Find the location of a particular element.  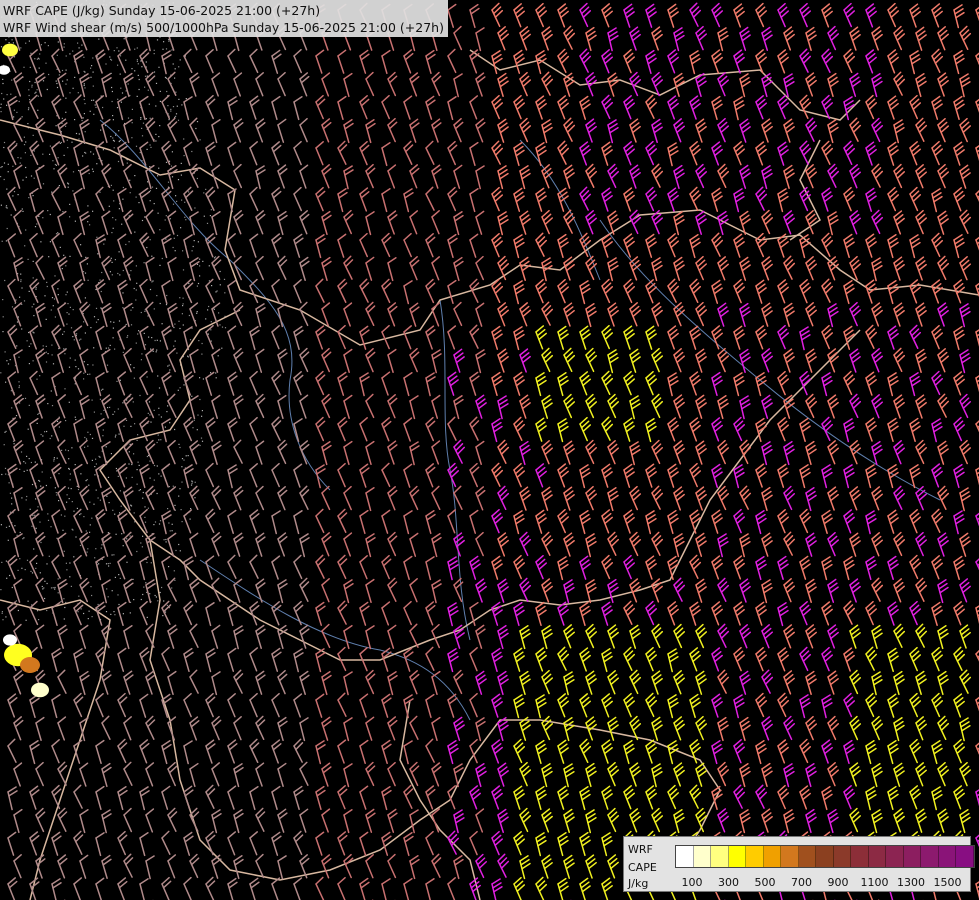

legend-variable-label: CAPE is located at coordinates (642, 867).